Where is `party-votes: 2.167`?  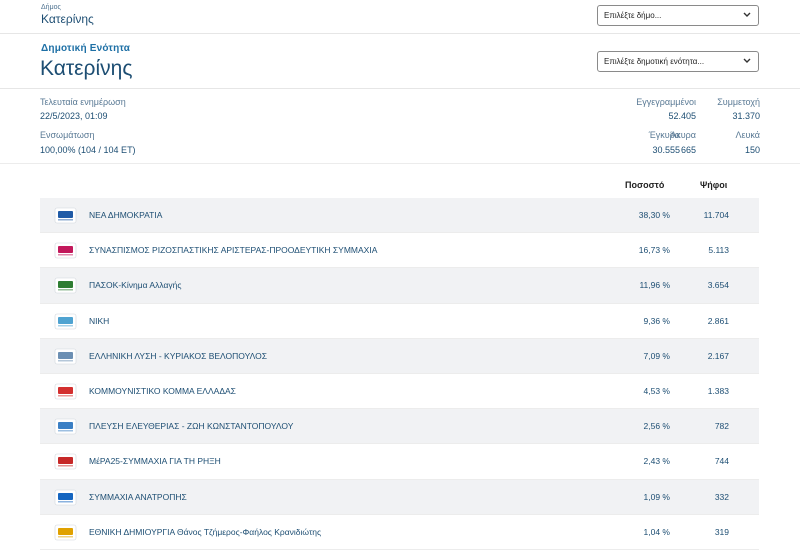
party-votes: 2.167 is located at coordinates (718, 355).